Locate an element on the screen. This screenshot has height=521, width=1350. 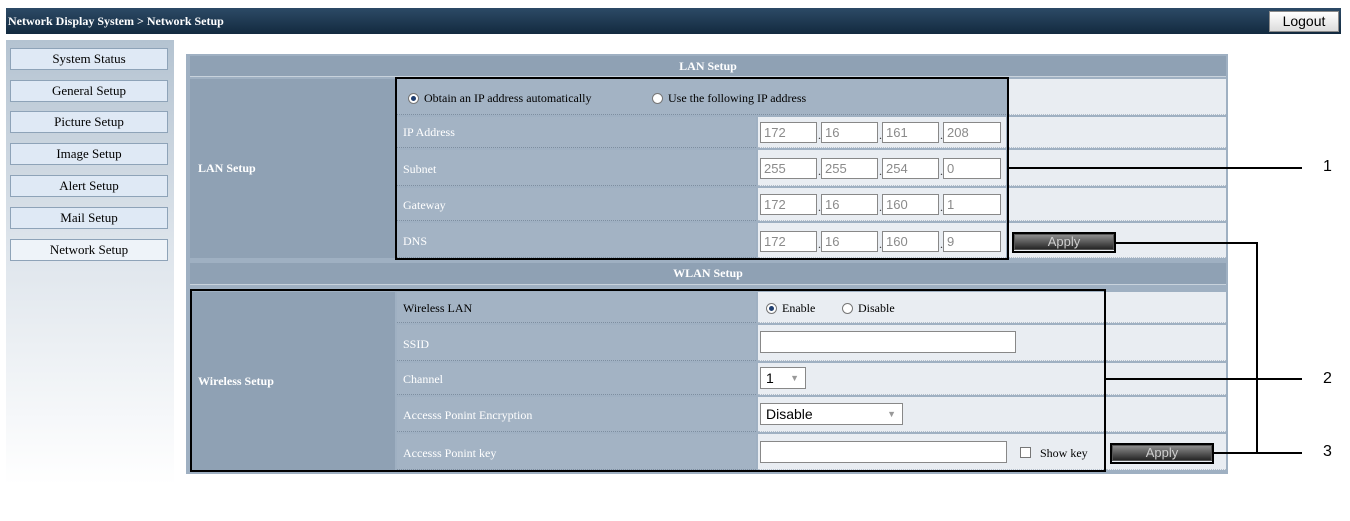
lan-apply-button: Apply is located at coordinates (1064, 242).